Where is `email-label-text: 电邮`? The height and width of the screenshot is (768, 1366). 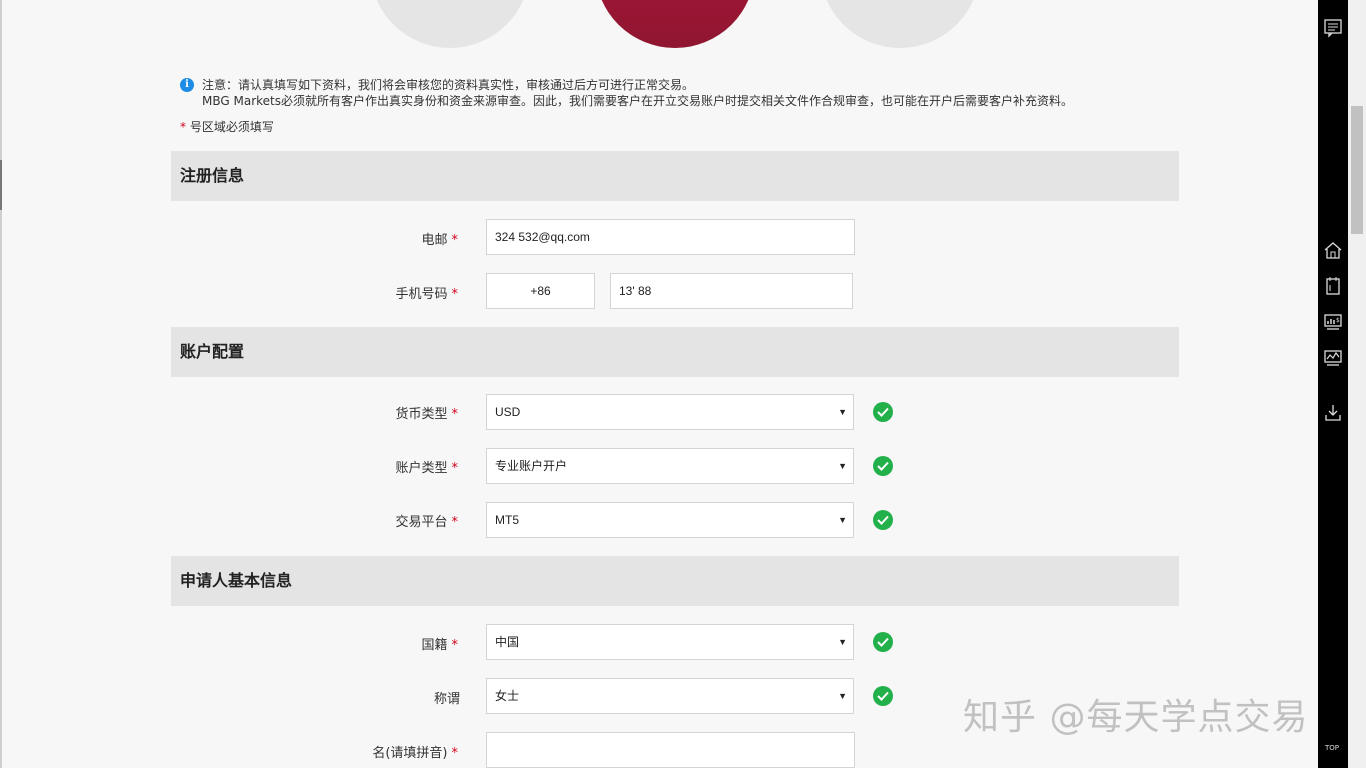 email-label-text: 电邮 is located at coordinates (434, 240).